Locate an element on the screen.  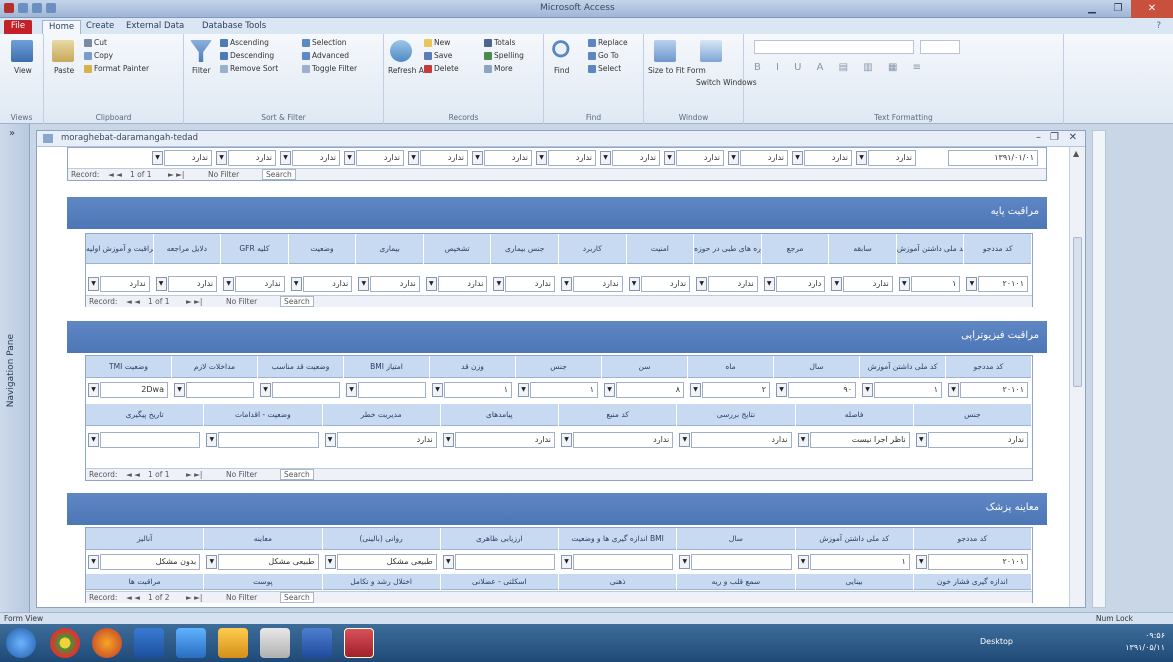
tab-create: Create is located at coordinates (100, 27).